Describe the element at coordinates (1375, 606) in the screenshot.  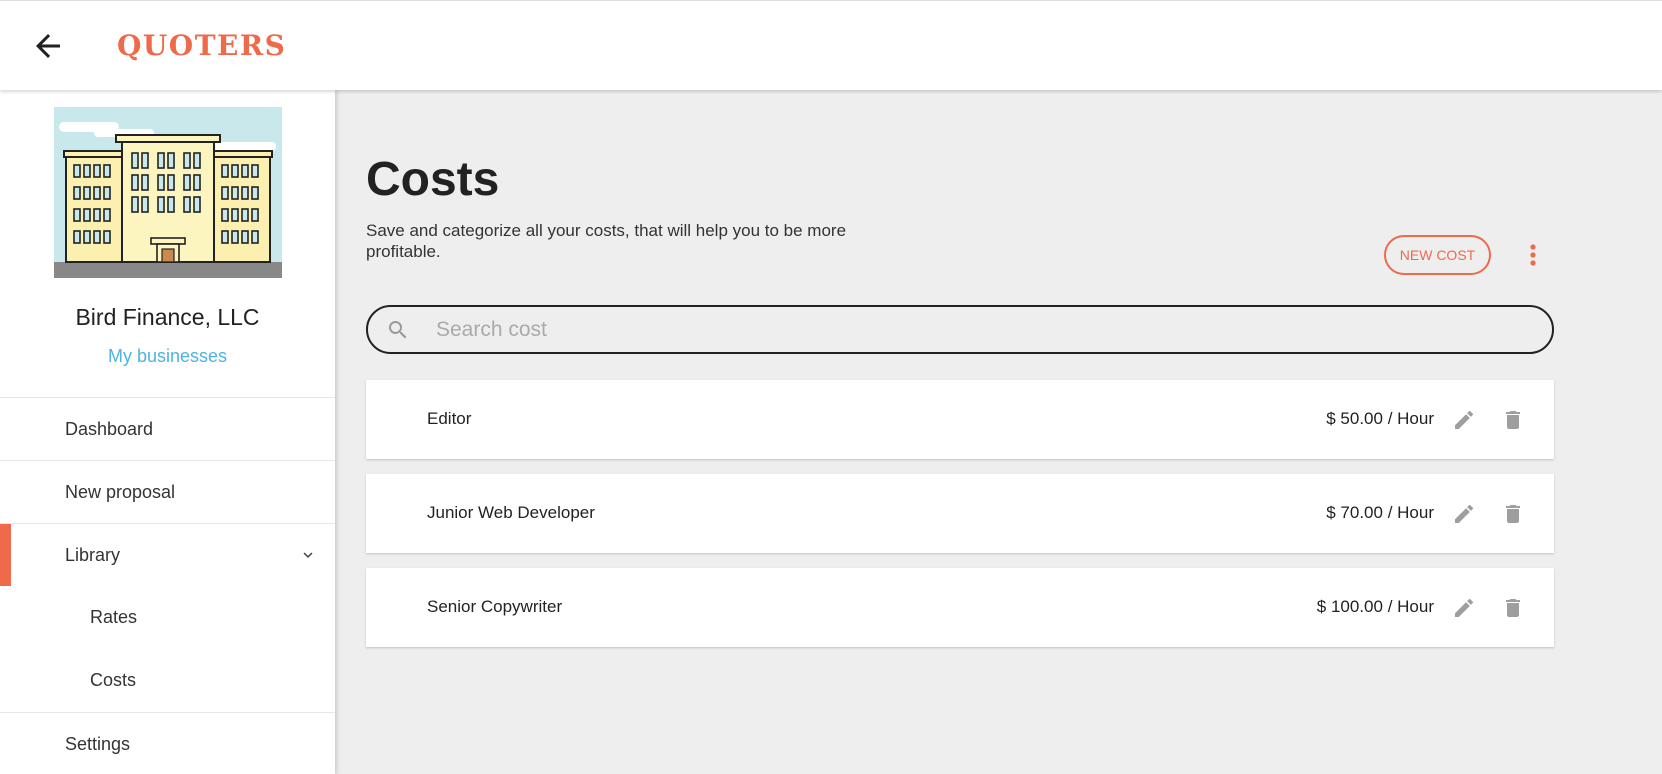
I see `cost-price: $ 100.00 / Hour` at that location.